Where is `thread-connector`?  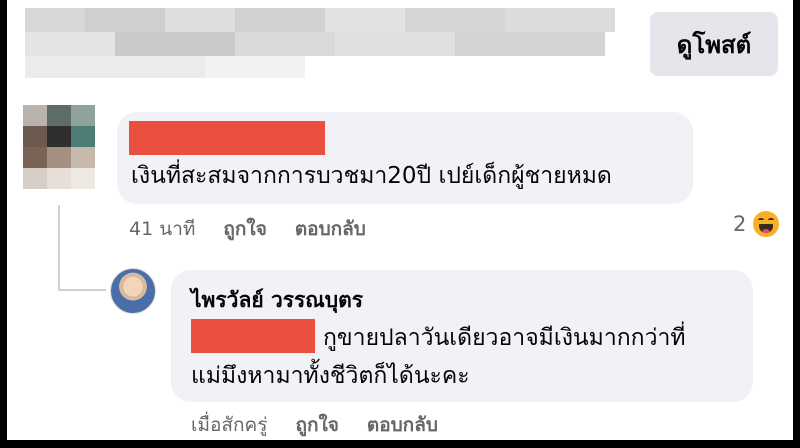
thread-connector is located at coordinates (82, 290).